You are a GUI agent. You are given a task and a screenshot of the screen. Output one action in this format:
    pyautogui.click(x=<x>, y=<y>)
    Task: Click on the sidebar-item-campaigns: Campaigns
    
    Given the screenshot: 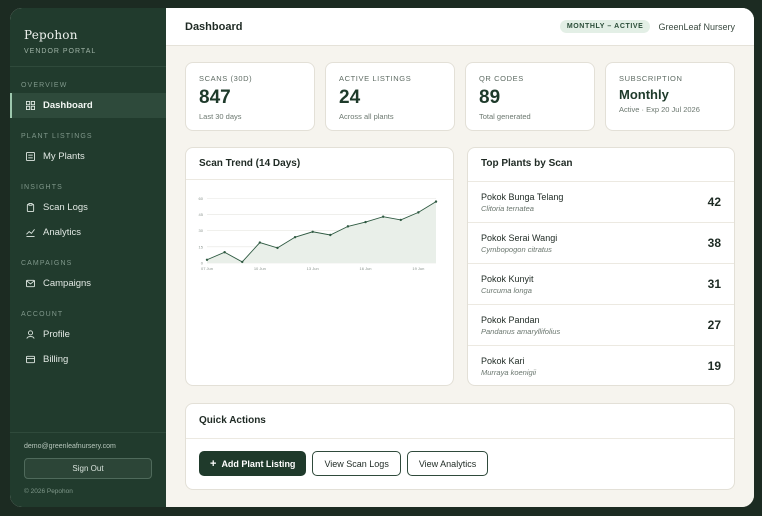 What is the action you would take?
    pyautogui.click(x=88, y=283)
    